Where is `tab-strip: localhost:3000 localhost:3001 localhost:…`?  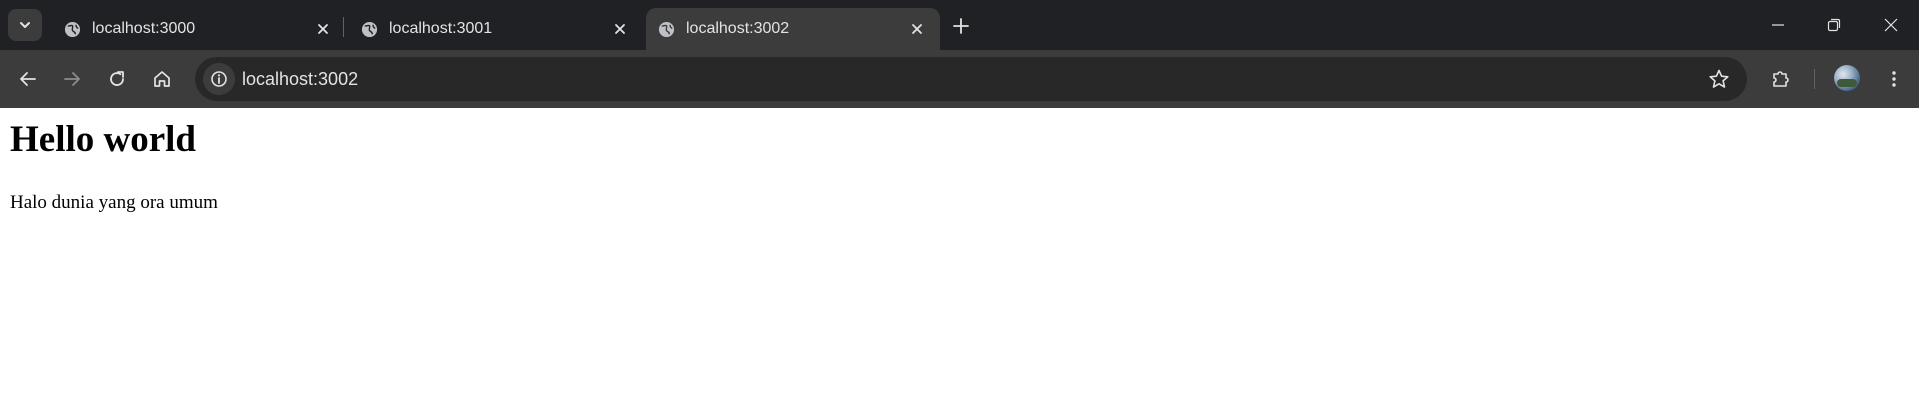 tab-strip: localhost:3000 localhost:3001 localhost:… is located at coordinates (959, 25).